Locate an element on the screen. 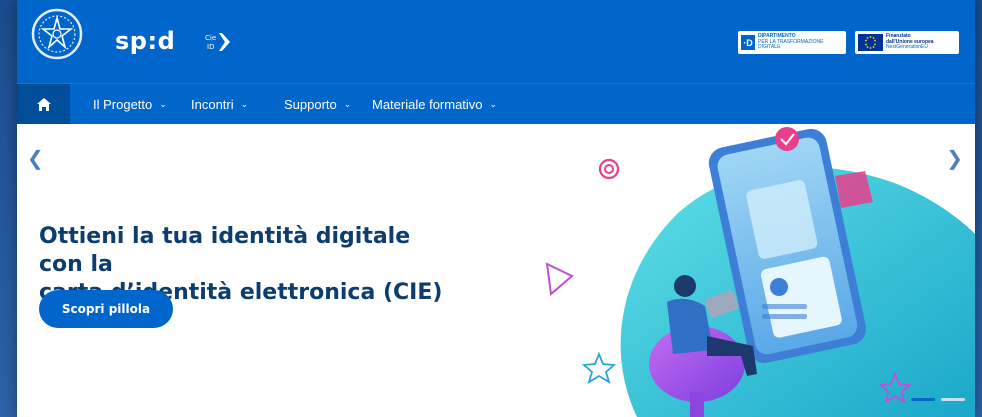  nav-item-label: Incontri is located at coordinates (212, 104).